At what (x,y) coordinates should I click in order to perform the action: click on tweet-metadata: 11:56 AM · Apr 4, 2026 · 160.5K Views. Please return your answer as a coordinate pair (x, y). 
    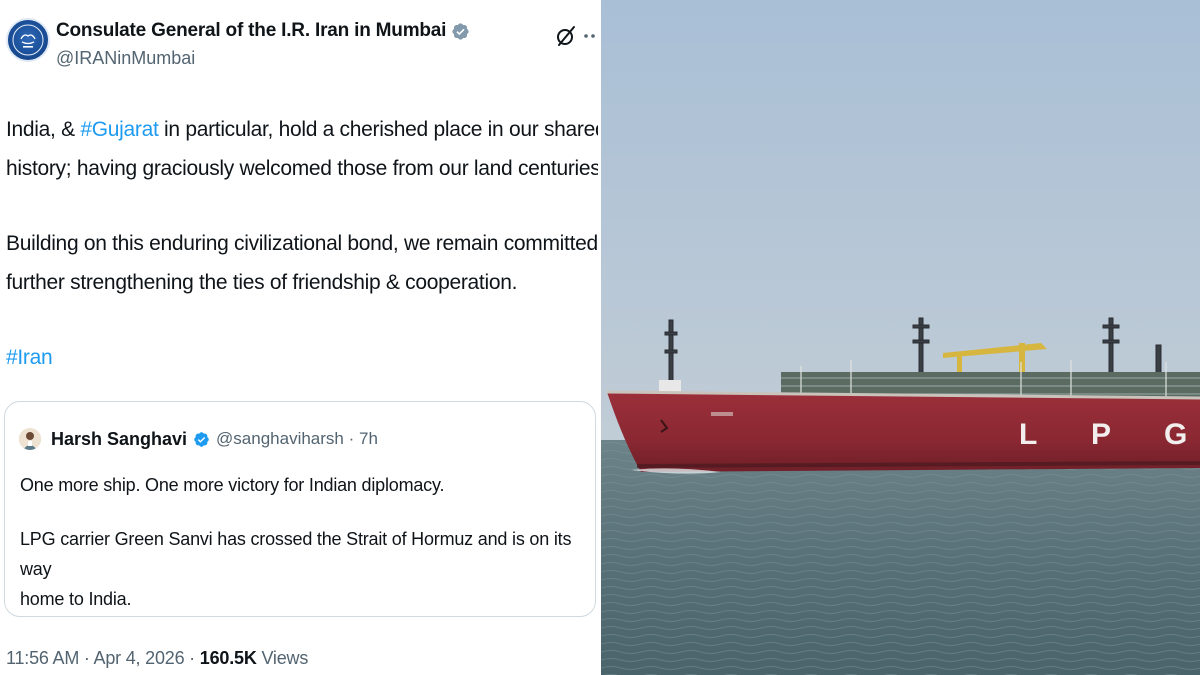
    Looking at the image, I should click on (157, 658).